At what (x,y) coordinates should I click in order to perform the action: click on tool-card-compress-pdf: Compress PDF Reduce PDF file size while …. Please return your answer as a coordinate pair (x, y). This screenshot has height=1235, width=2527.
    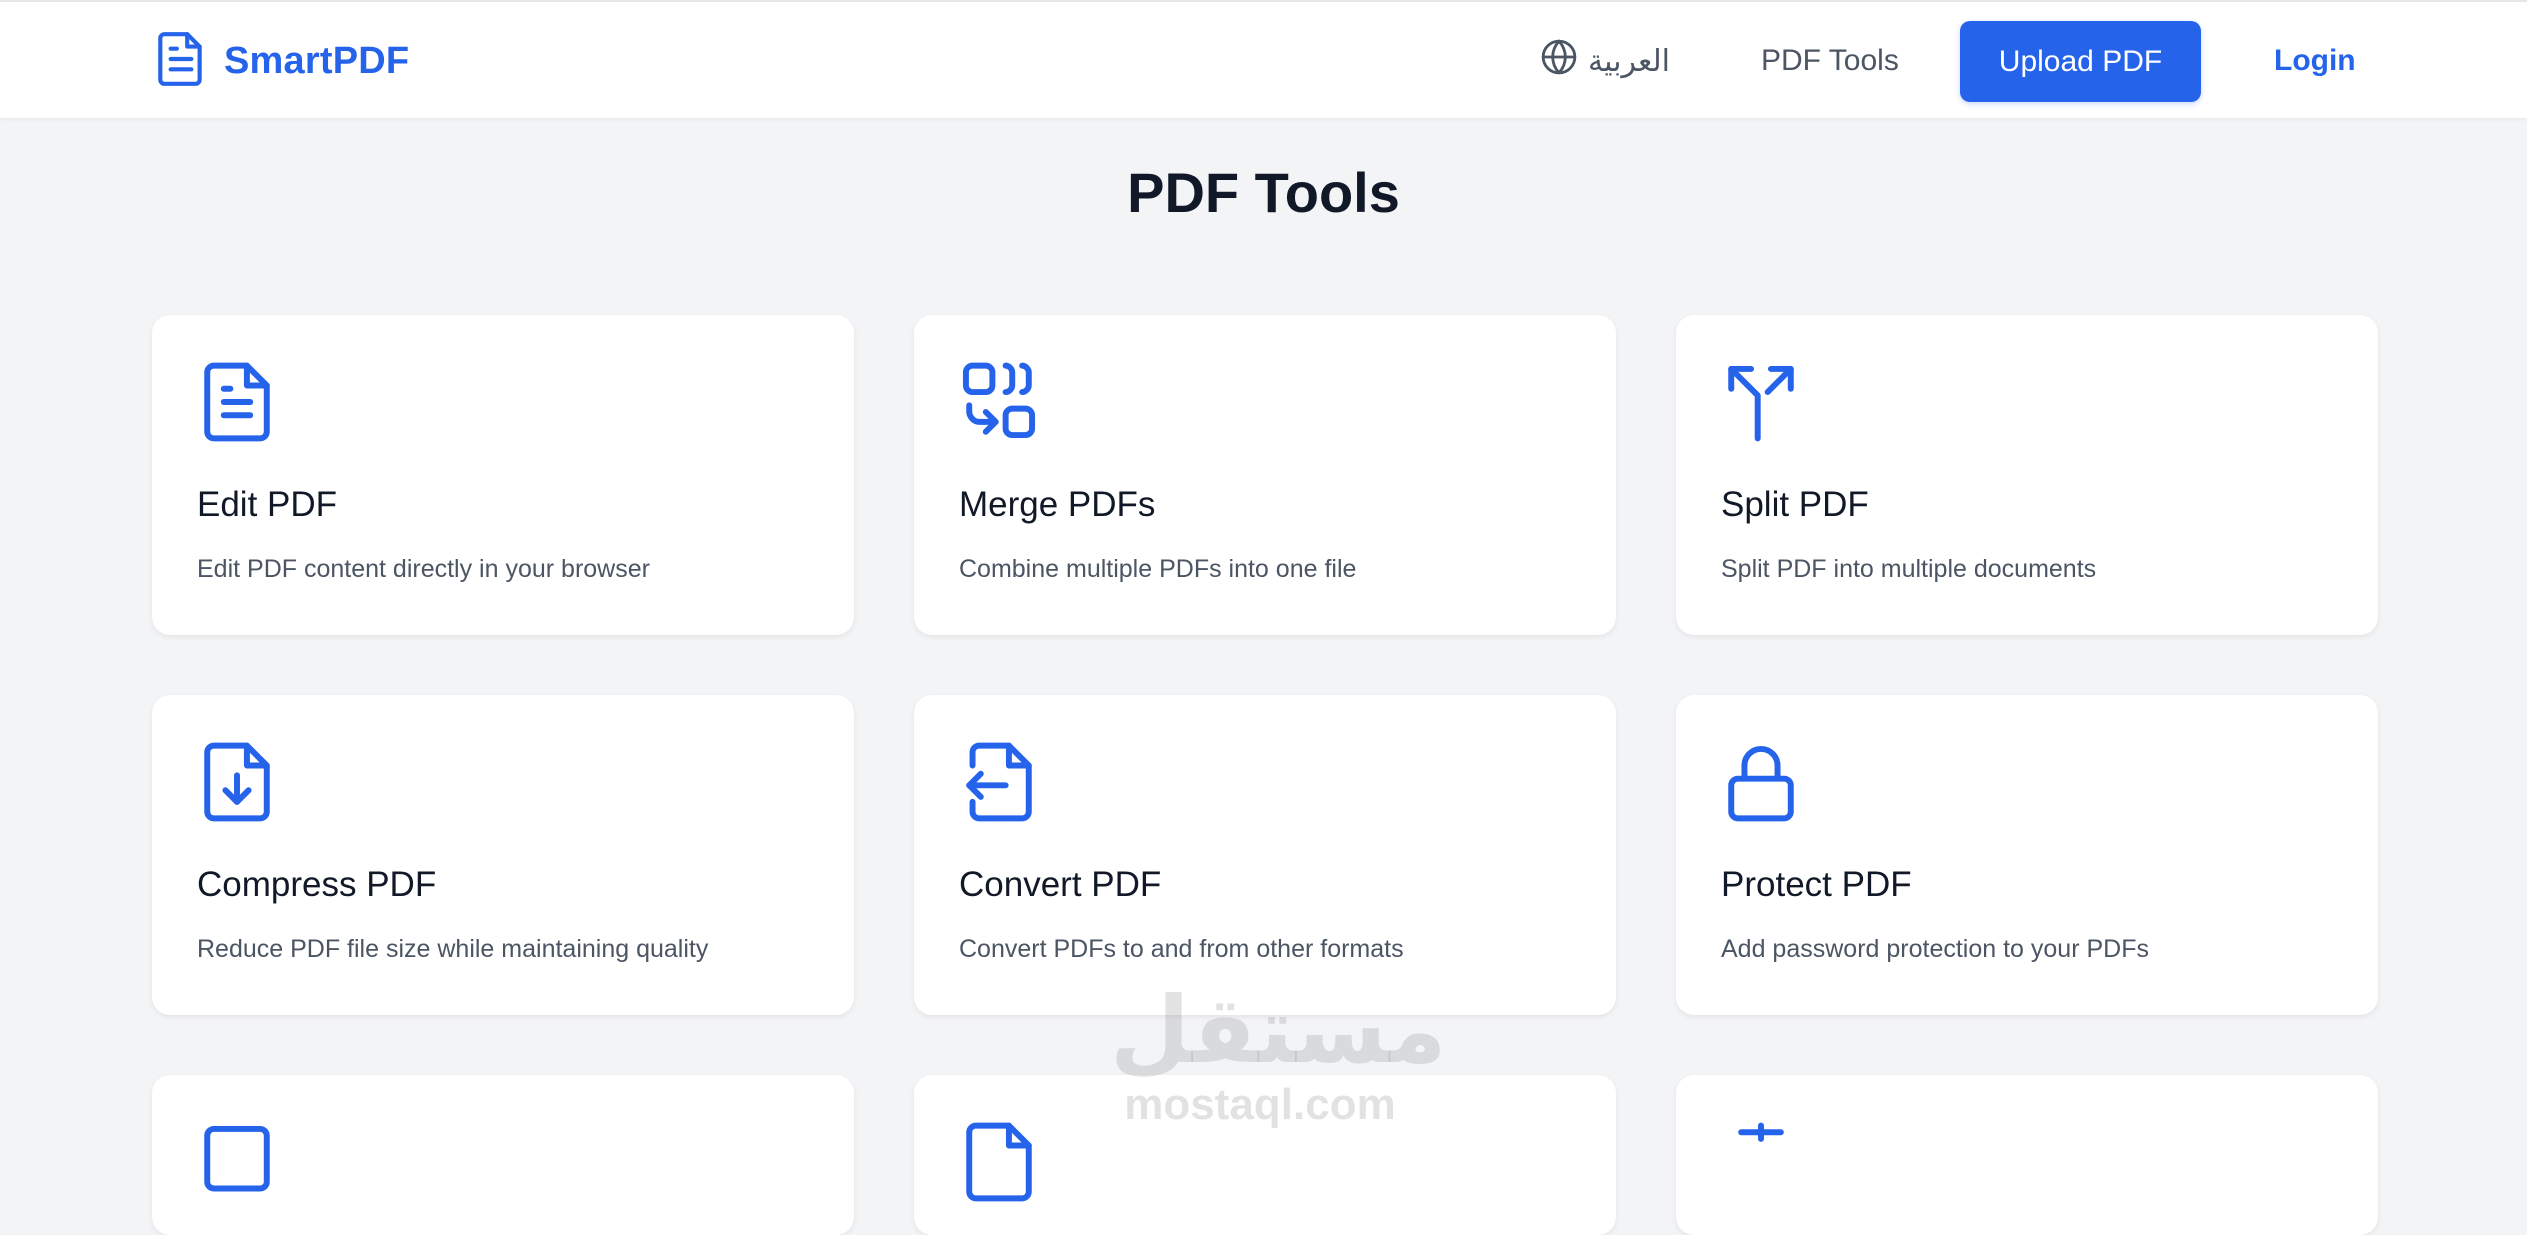
    Looking at the image, I should click on (503, 855).